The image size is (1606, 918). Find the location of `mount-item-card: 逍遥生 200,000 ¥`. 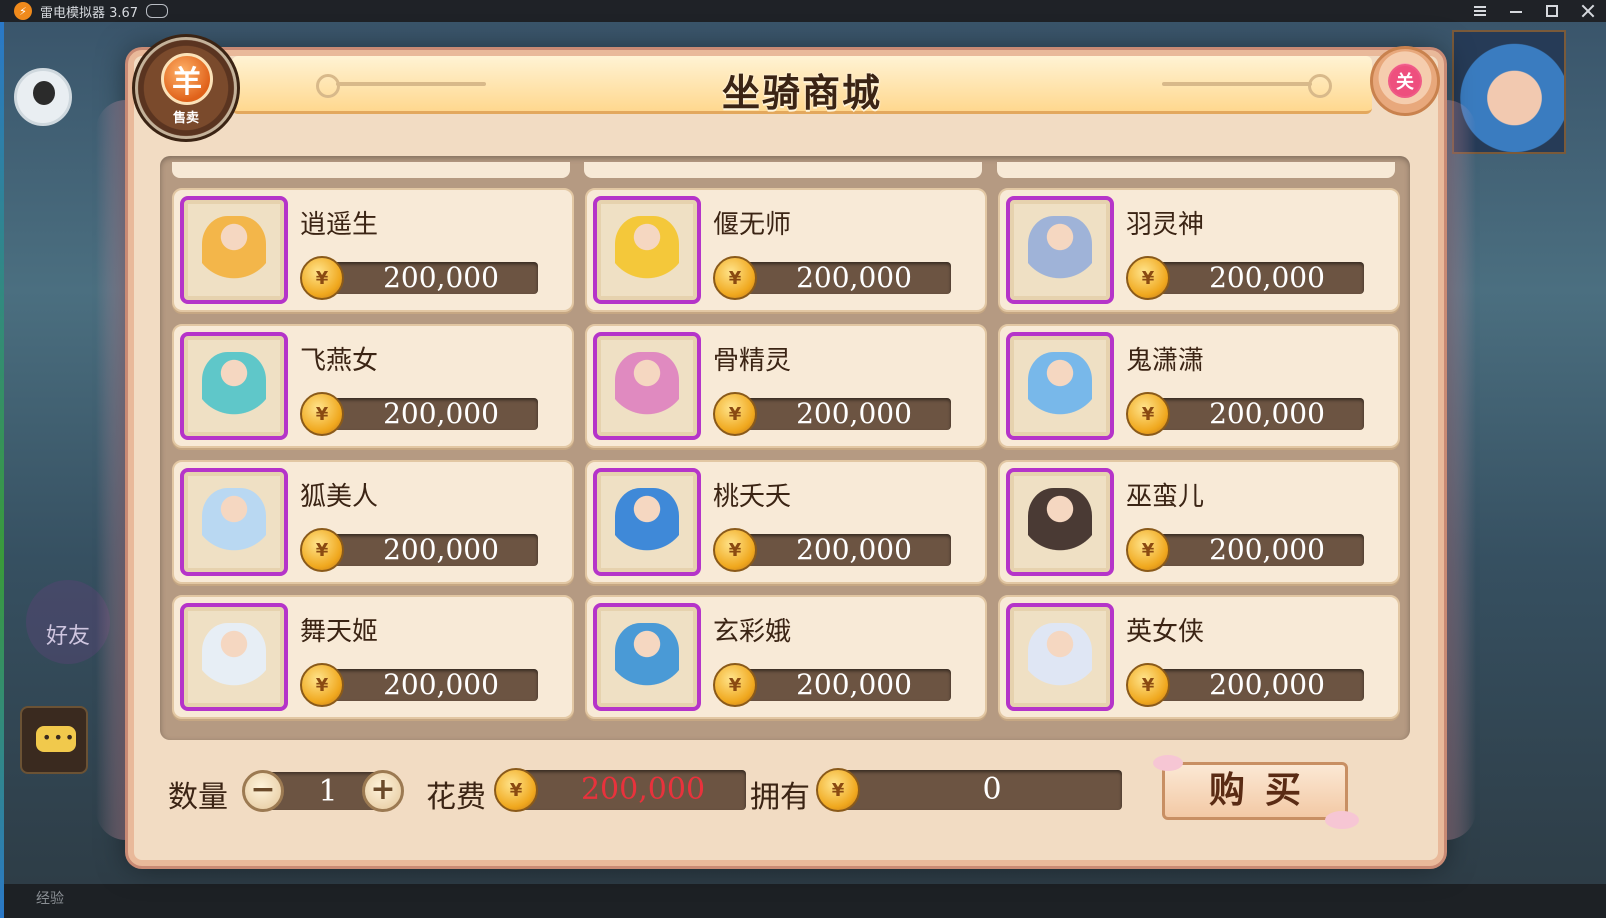

mount-item-card: 逍遥生 200,000 ¥ is located at coordinates (373, 250).